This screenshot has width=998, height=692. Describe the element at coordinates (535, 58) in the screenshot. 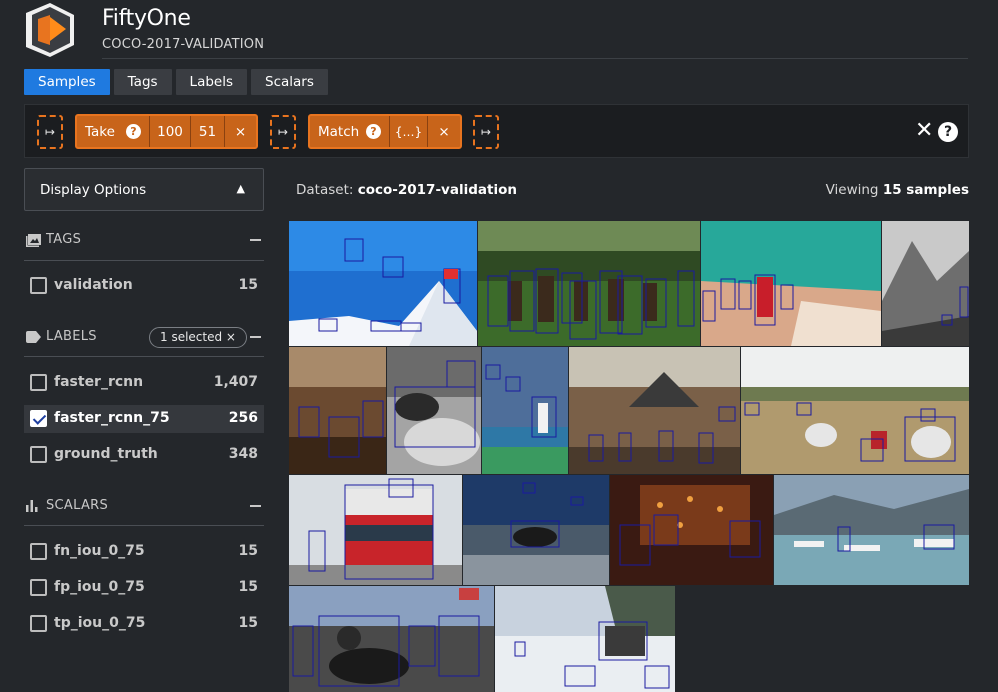

I see `header-divider` at that location.